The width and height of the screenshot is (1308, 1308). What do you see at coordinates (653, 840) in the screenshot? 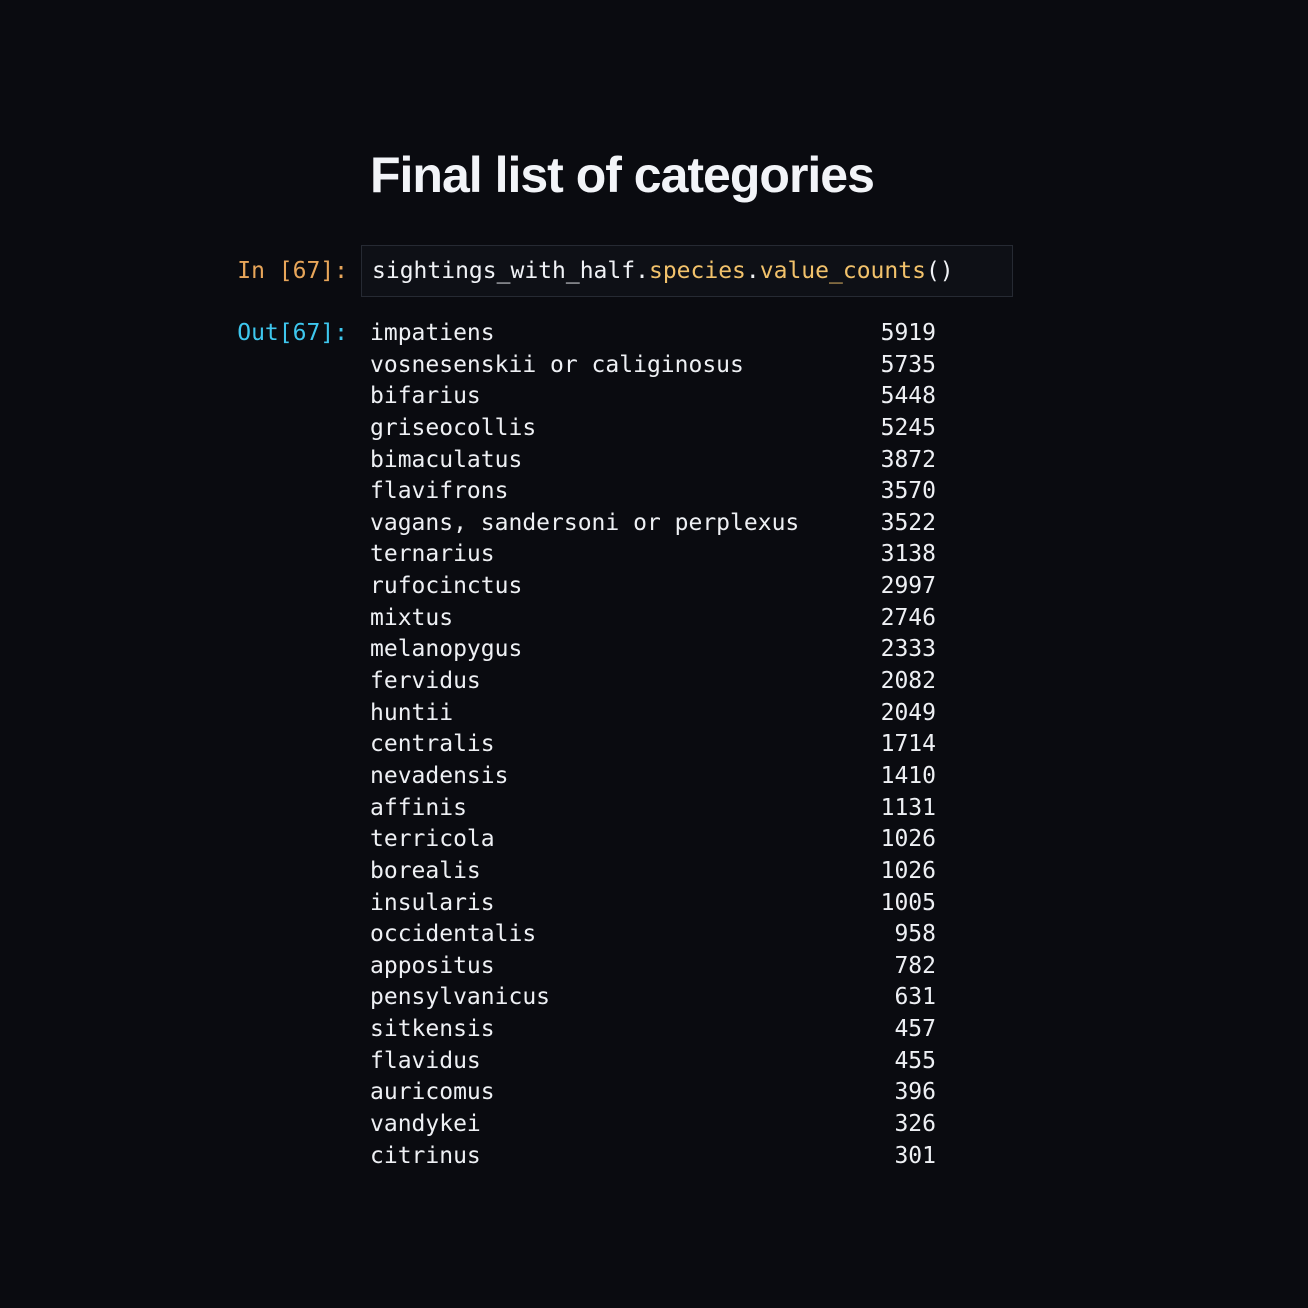
I see `output-row: terricola 1026` at bounding box center [653, 840].